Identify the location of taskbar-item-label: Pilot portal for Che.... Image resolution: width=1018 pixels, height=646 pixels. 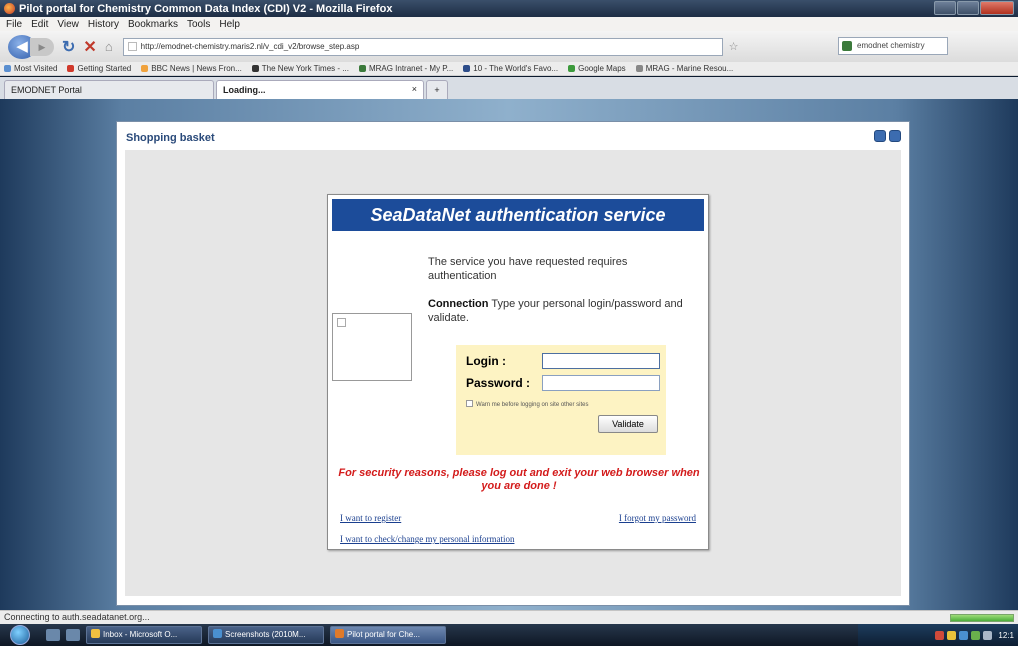
(383, 634).